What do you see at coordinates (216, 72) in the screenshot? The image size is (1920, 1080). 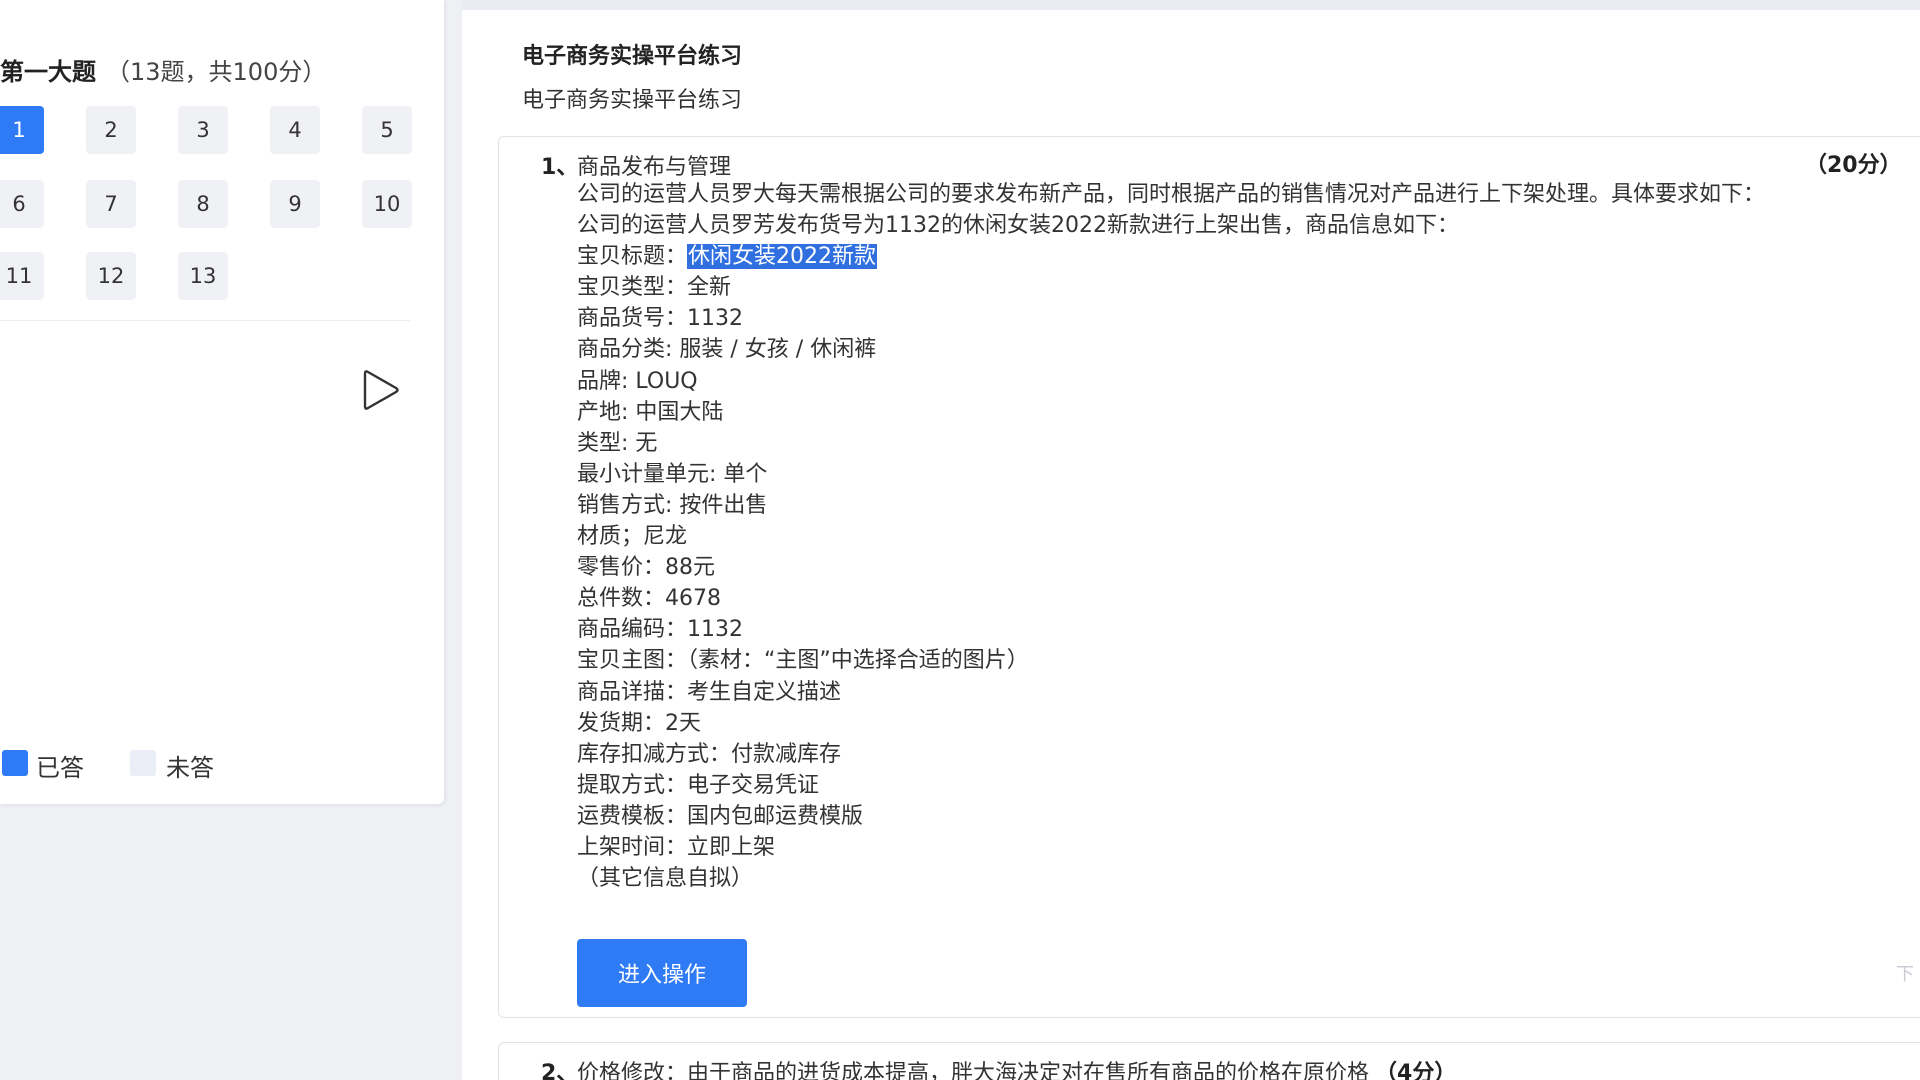 I see `section-title-sub: （13题，共100分）` at bounding box center [216, 72].